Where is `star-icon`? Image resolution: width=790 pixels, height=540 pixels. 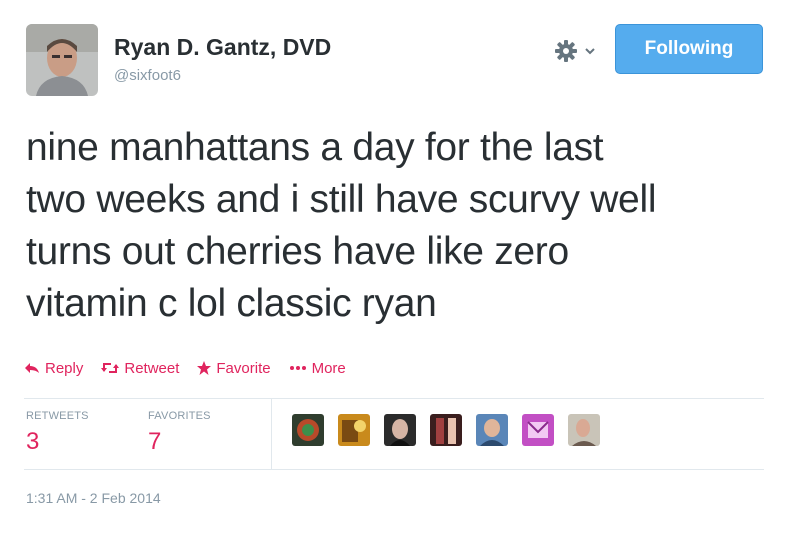
star-icon is located at coordinates (204, 368).